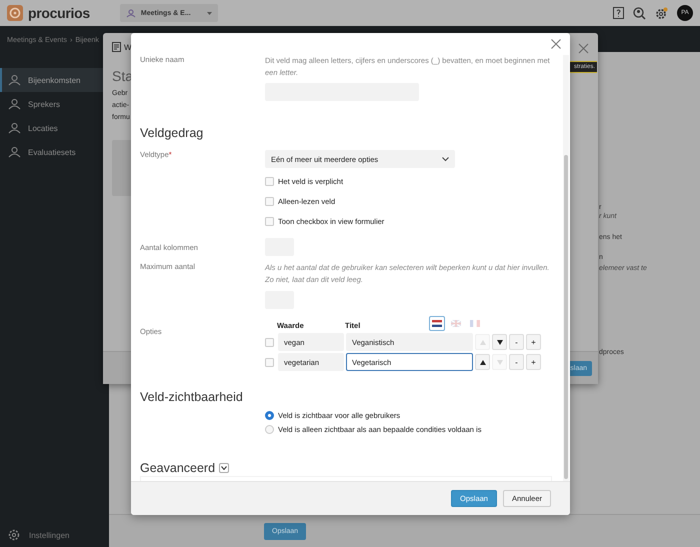 The image size is (700, 547). I want to click on section-heading: Veld-zichtbaarheid, so click(192, 397).